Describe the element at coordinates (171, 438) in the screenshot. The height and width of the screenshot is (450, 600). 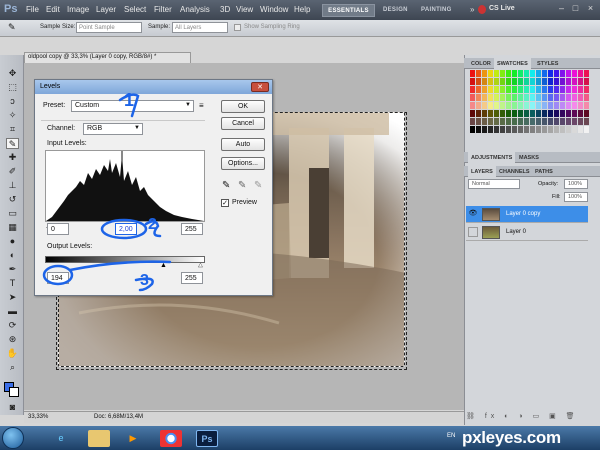
I see `chrome-icon` at that location.